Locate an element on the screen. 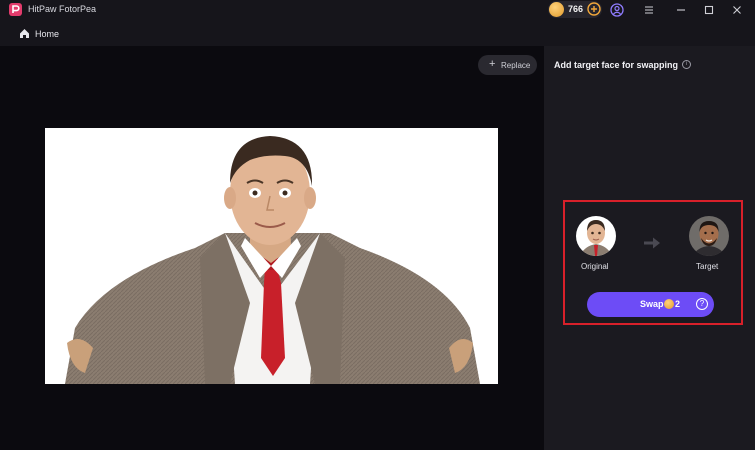 This screenshot has height=450, width=755. account-icon is located at coordinates (617, 10).